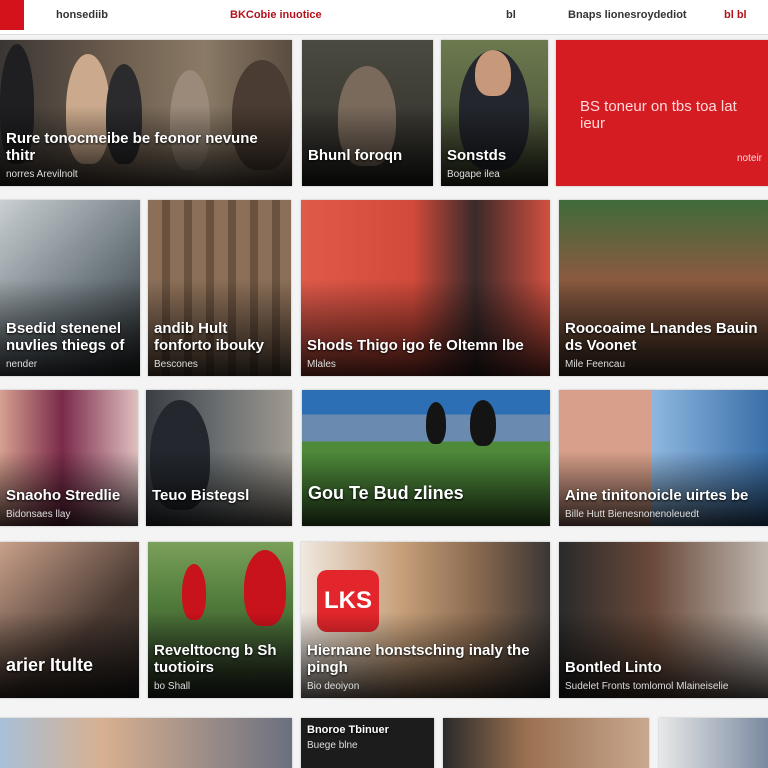  What do you see at coordinates (276, 15) in the screenshot?
I see `site-title: BKCobie inuotice` at bounding box center [276, 15].